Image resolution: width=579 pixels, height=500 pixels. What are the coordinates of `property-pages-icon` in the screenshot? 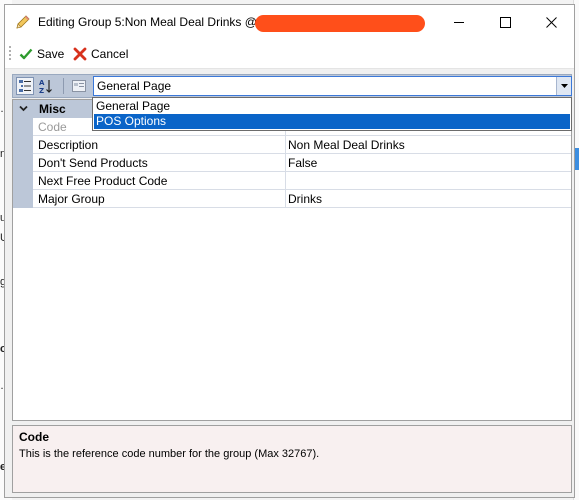 It's located at (79, 86).